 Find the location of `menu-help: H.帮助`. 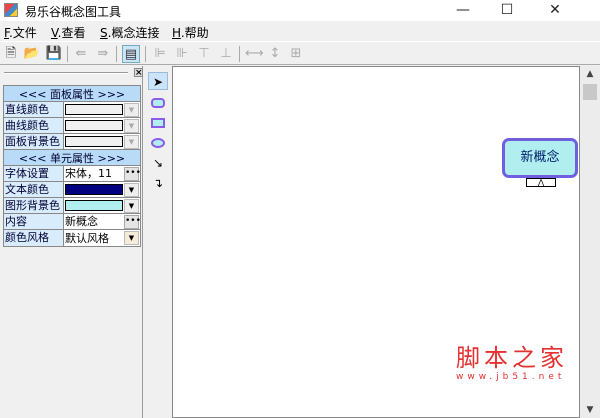

menu-help: H.帮助 is located at coordinates (190, 32).